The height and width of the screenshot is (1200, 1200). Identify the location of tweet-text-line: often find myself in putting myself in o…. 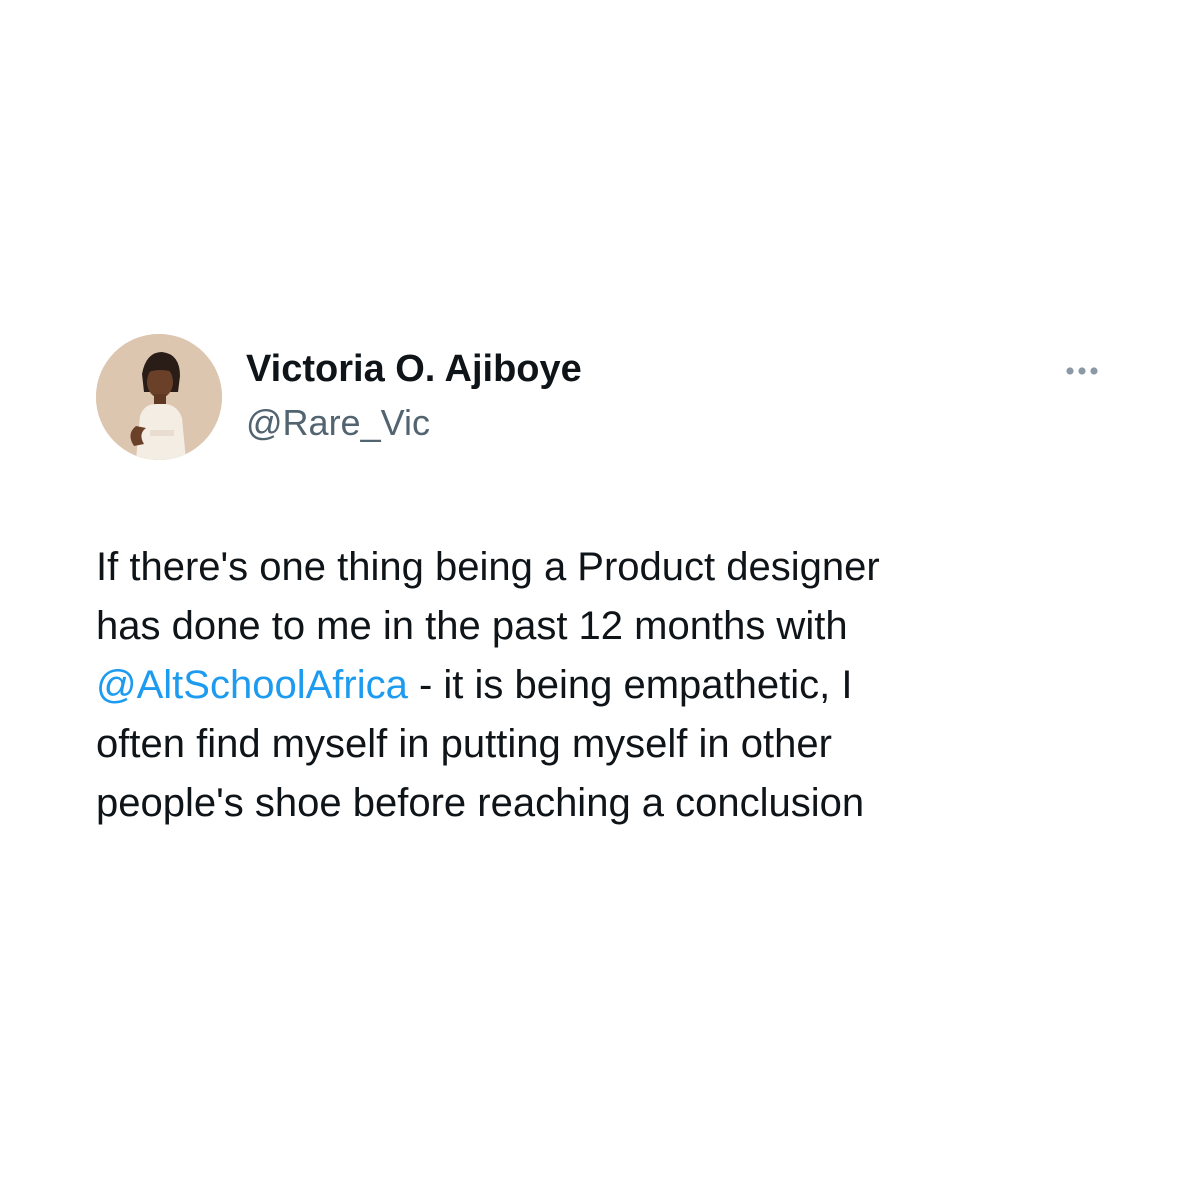
(464, 744).